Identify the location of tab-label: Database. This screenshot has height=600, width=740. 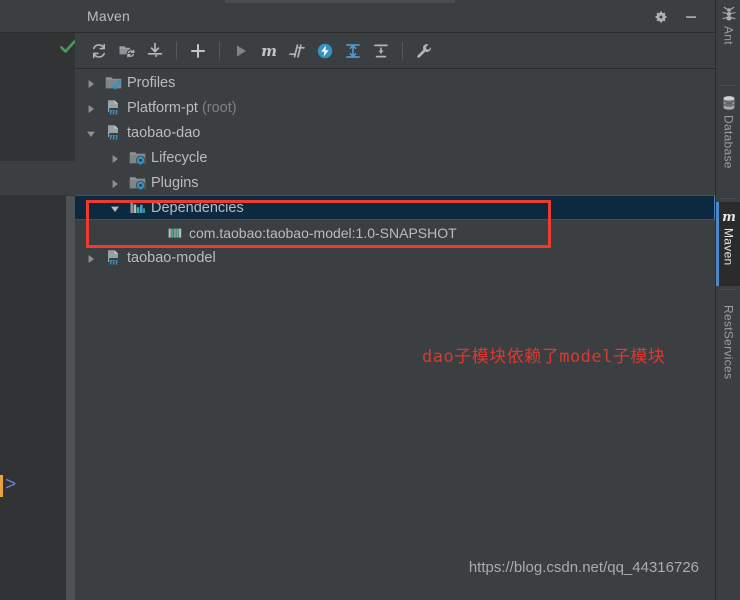
(728, 142).